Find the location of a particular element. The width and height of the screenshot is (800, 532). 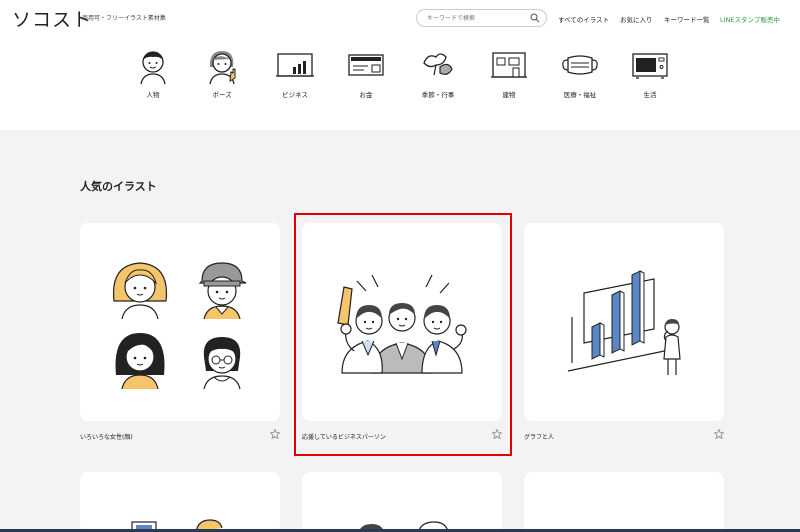

selection-highlight is located at coordinates (403, 334).